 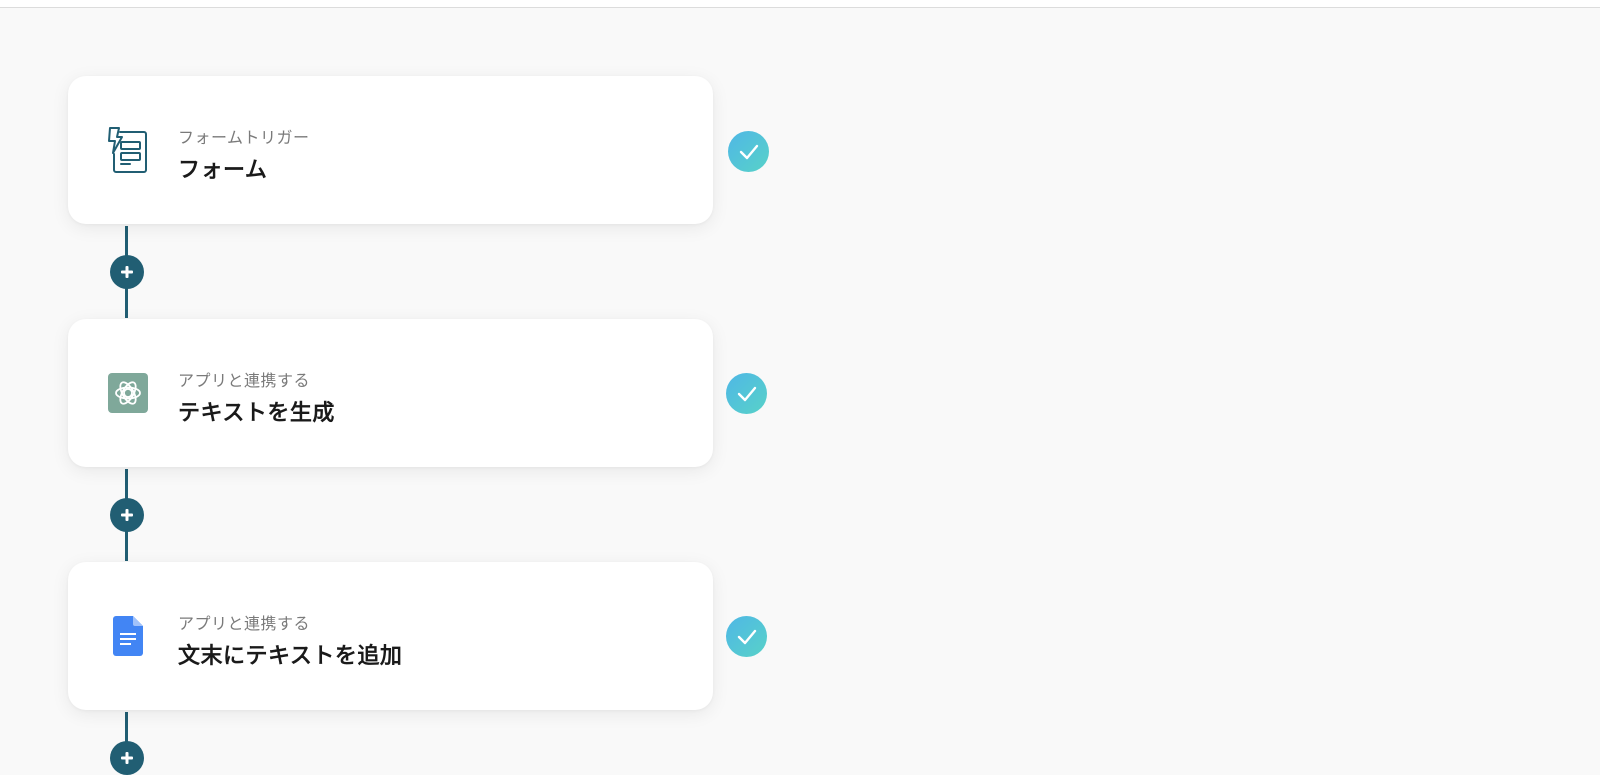 I want to click on step-type-label: フォームトリガー, so click(x=244, y=137).